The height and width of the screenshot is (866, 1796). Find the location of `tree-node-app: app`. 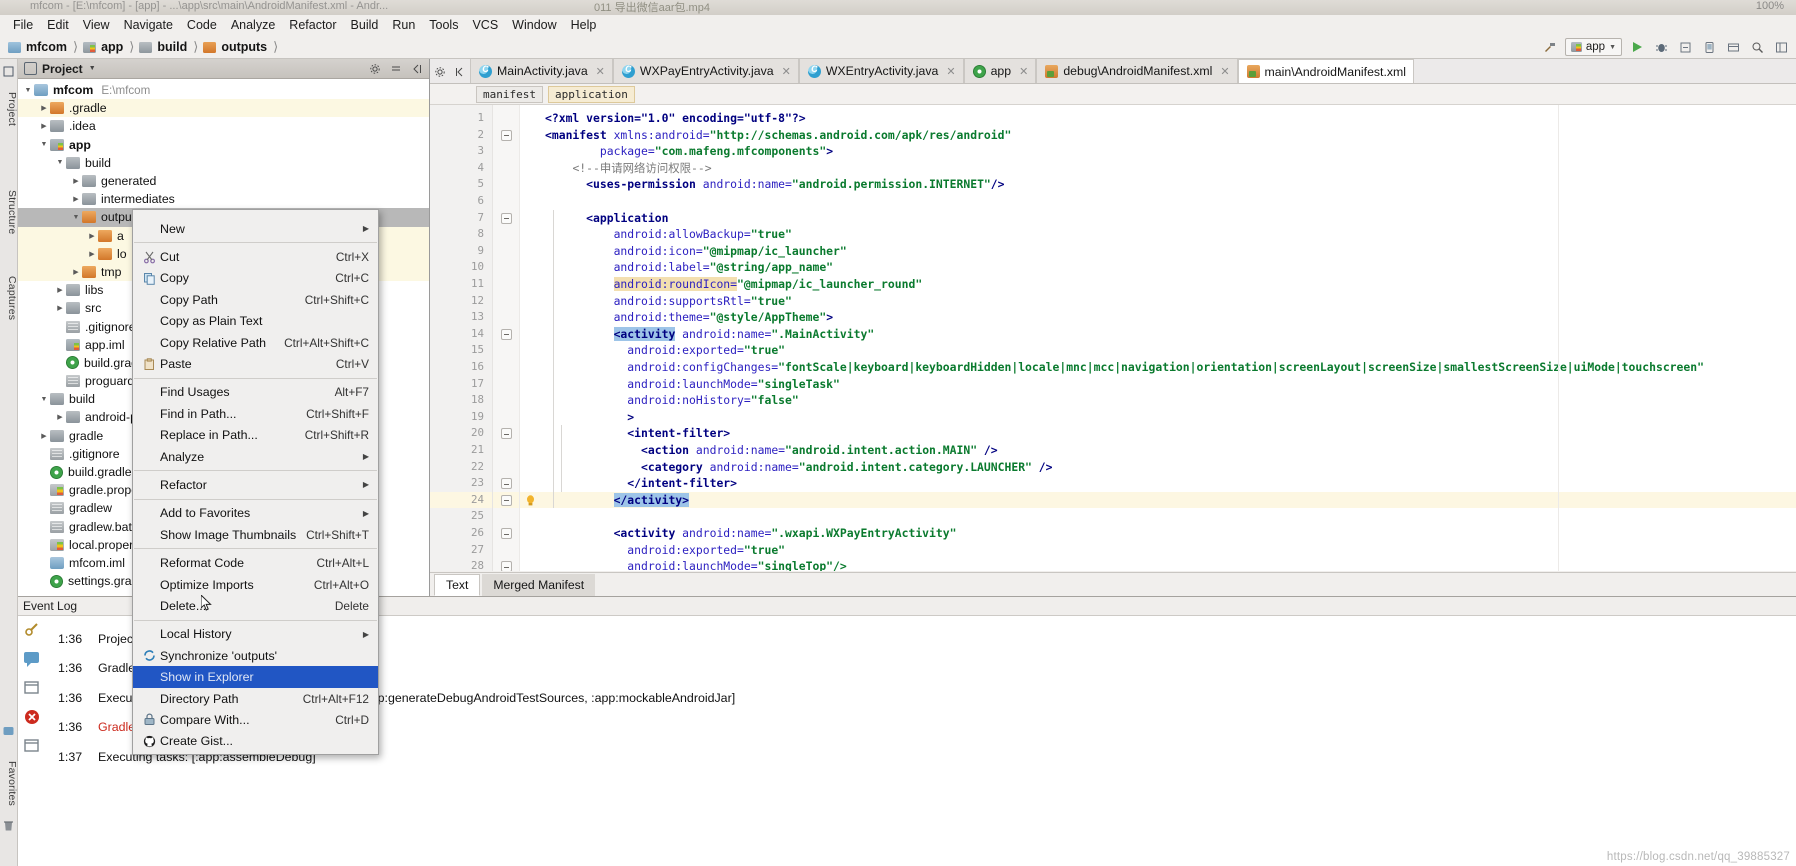

tree-node-app: app is located at coordinates (223, 145).